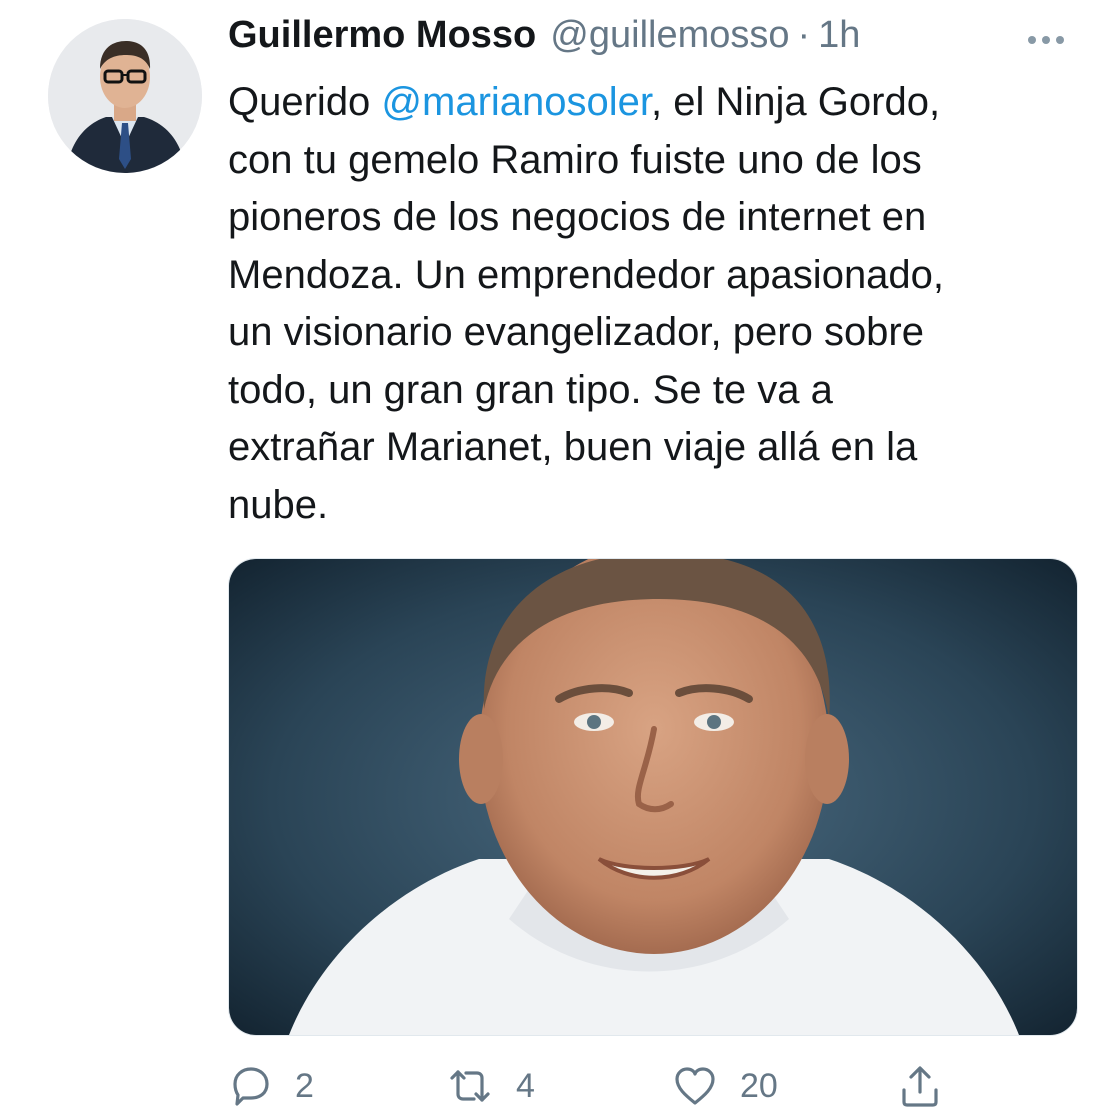  Describe the element at coordinates (553, 1086) in the screenshot. I see `tweet-actions: 2 4 20` at that location.